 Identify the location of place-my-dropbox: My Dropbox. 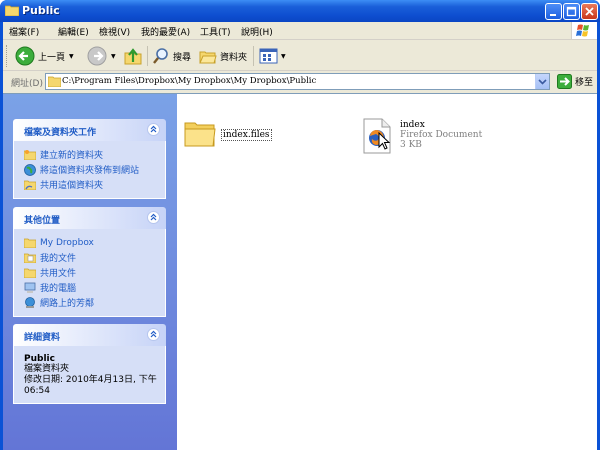
(94, 242).